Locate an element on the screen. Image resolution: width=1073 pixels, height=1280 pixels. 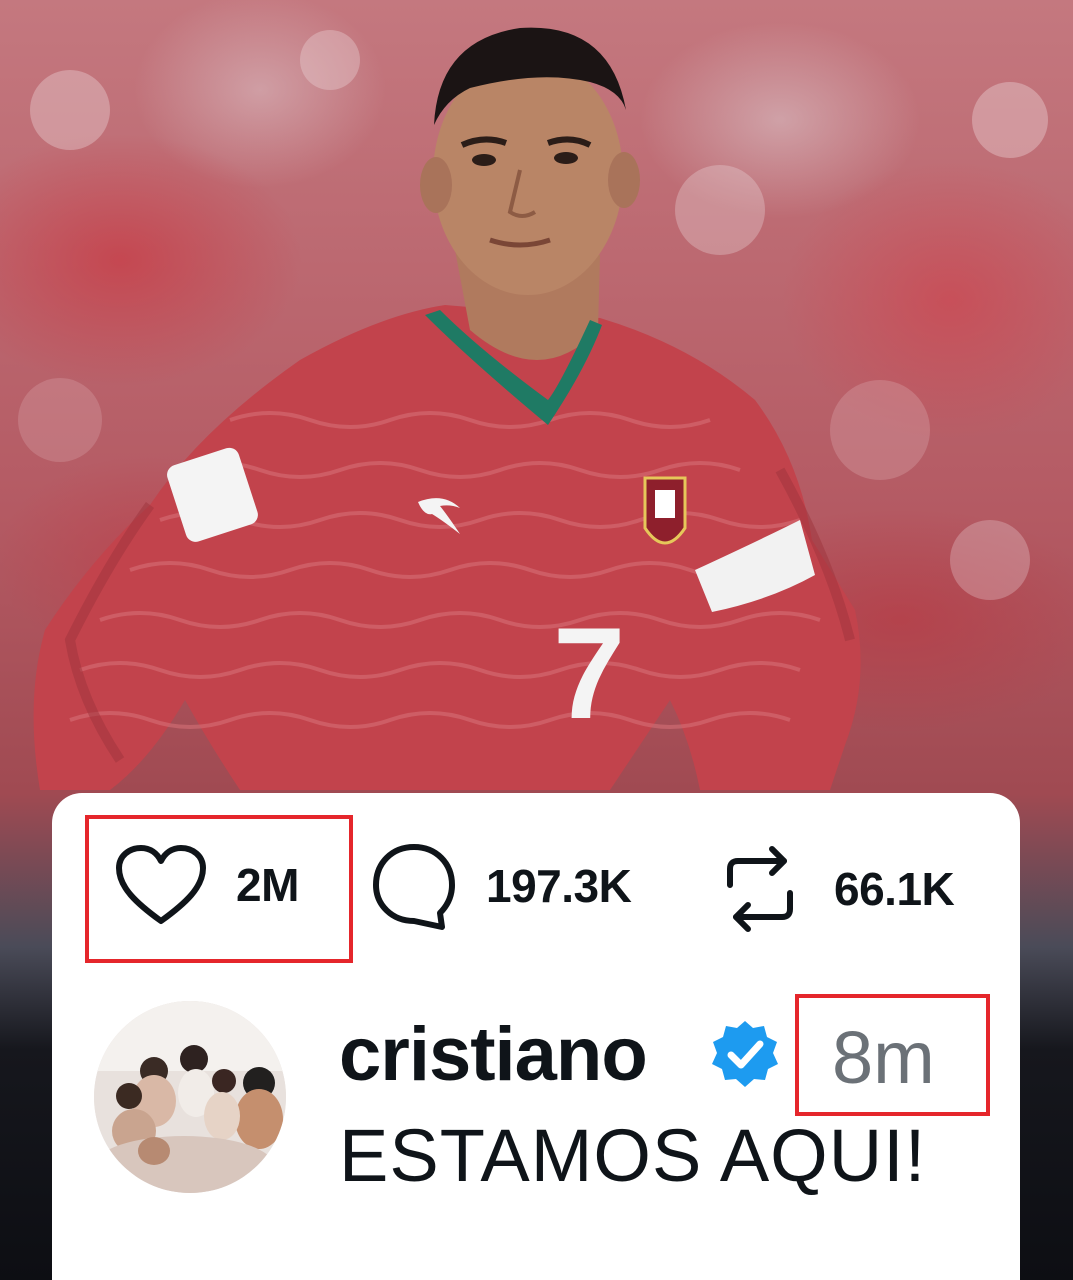
like-button: 2M is located at coordinates (206, 885).